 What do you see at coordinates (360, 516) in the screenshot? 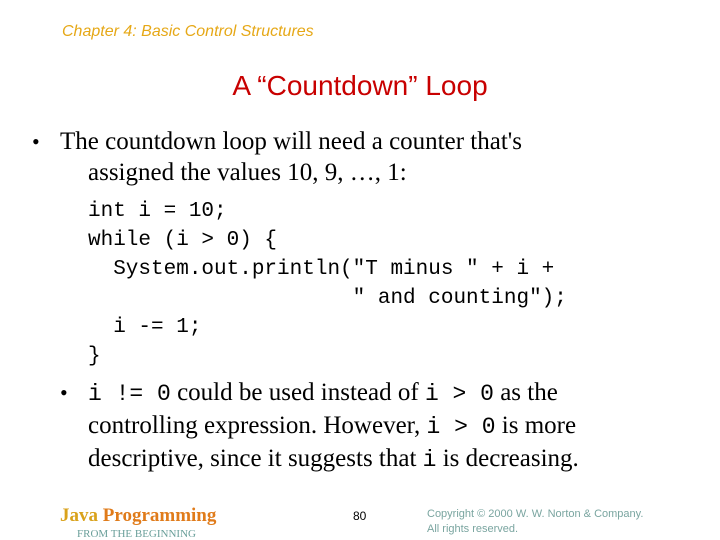
I see `page-number: 80` at bounding box center [360, 516].